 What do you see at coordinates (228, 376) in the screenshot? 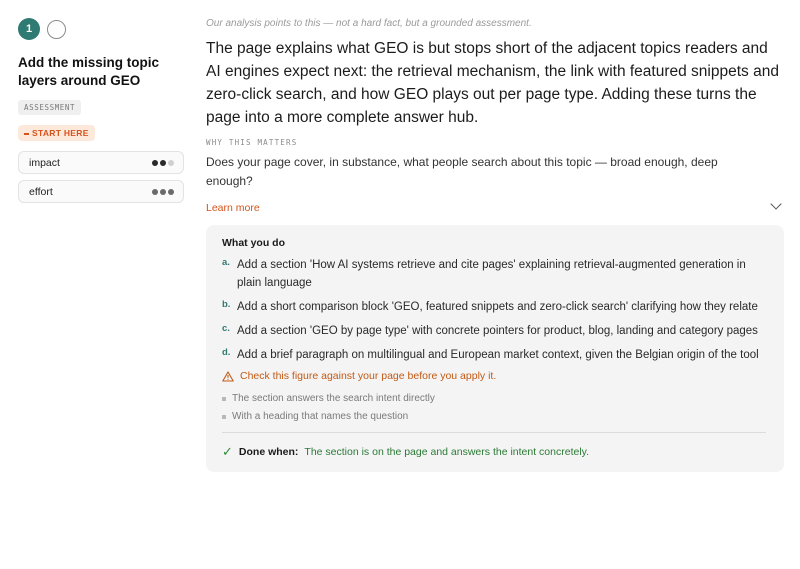
I see `warning-icon` at bounding box center [228, 376].